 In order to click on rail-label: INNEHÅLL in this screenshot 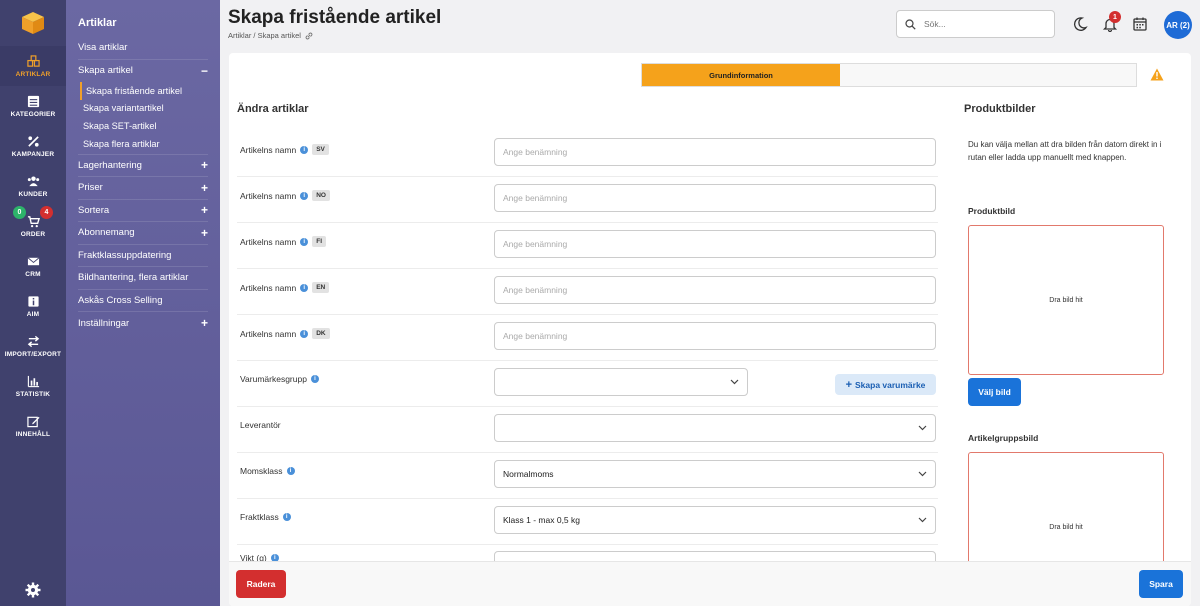, I will do `click(33, 434)`.